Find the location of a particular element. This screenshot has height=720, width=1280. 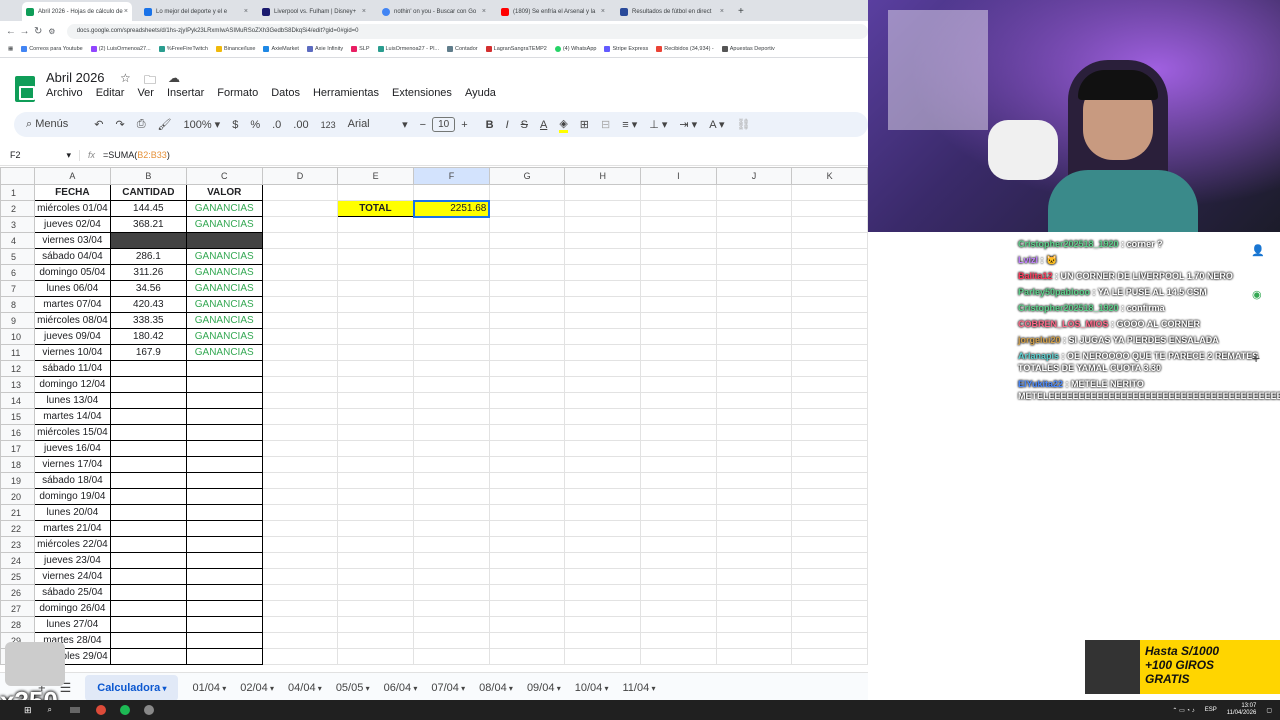

language-indicator: ESP is located at coordinates (1211, 710).